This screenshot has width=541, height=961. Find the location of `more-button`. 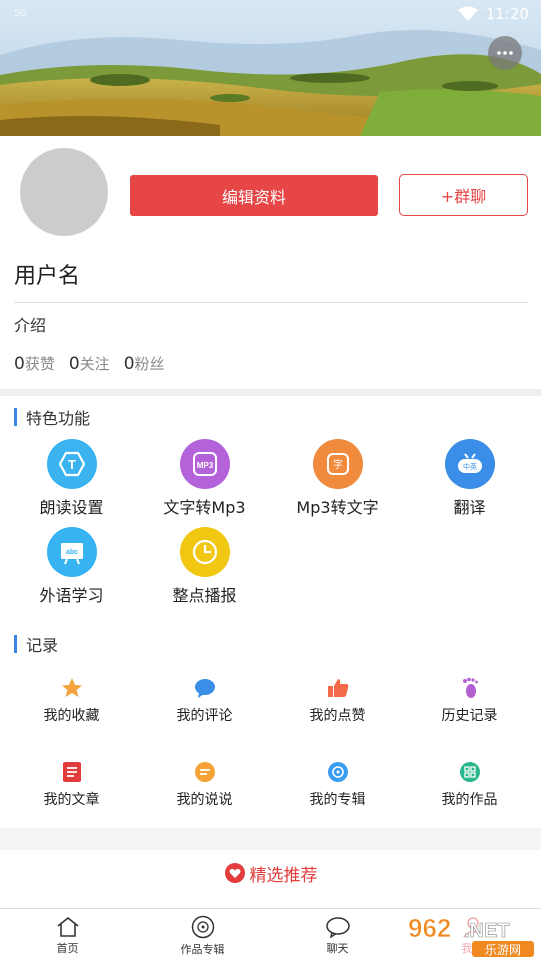

more-button is located at coordinates (505, 53).